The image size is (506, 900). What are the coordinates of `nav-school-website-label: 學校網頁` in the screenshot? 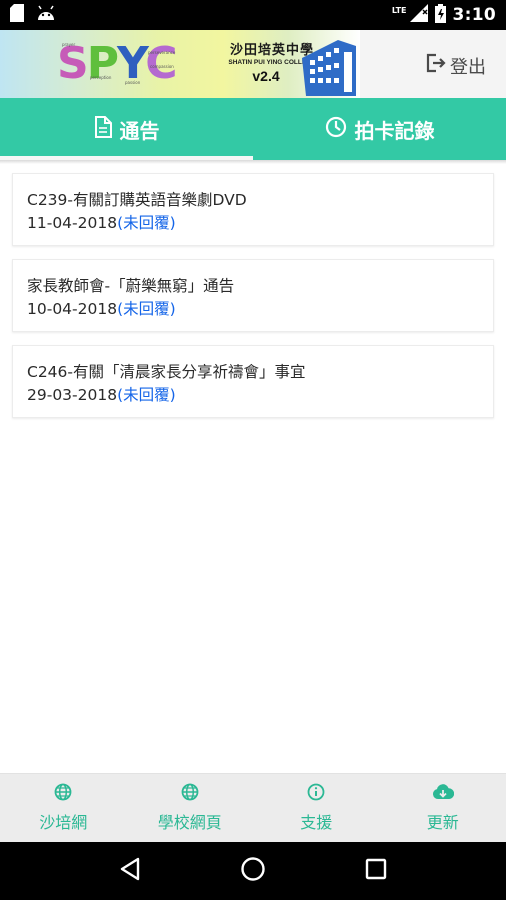 It's located at (189, 822).